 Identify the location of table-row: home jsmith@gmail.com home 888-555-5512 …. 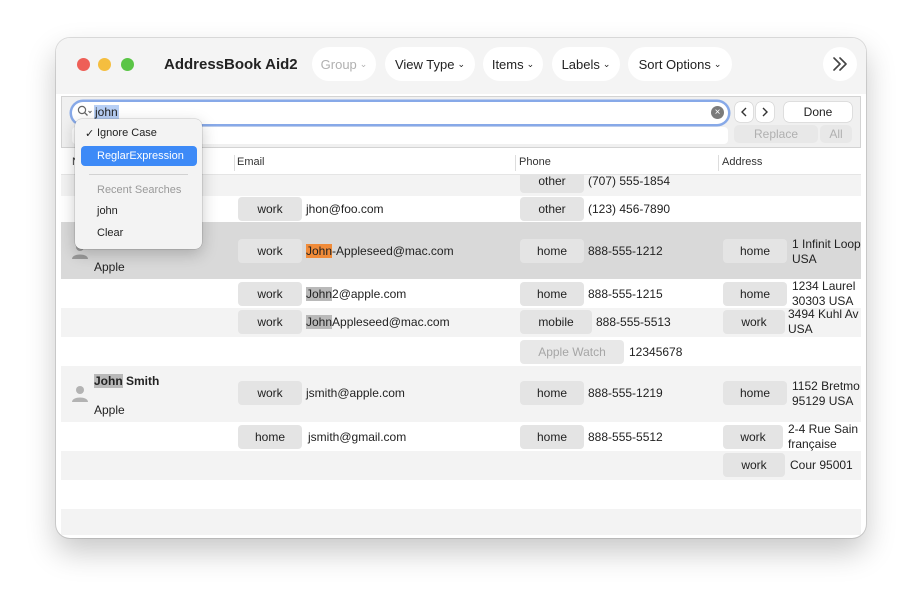
(461, 436).